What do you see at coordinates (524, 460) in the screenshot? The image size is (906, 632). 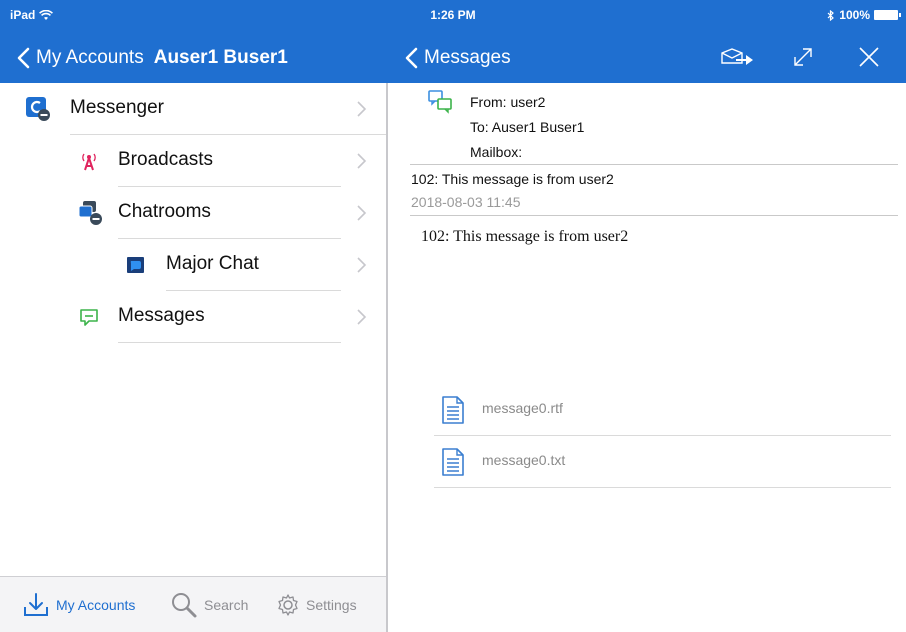 I see `attachment-name: message0.txt` at bounding box center [524, 460].